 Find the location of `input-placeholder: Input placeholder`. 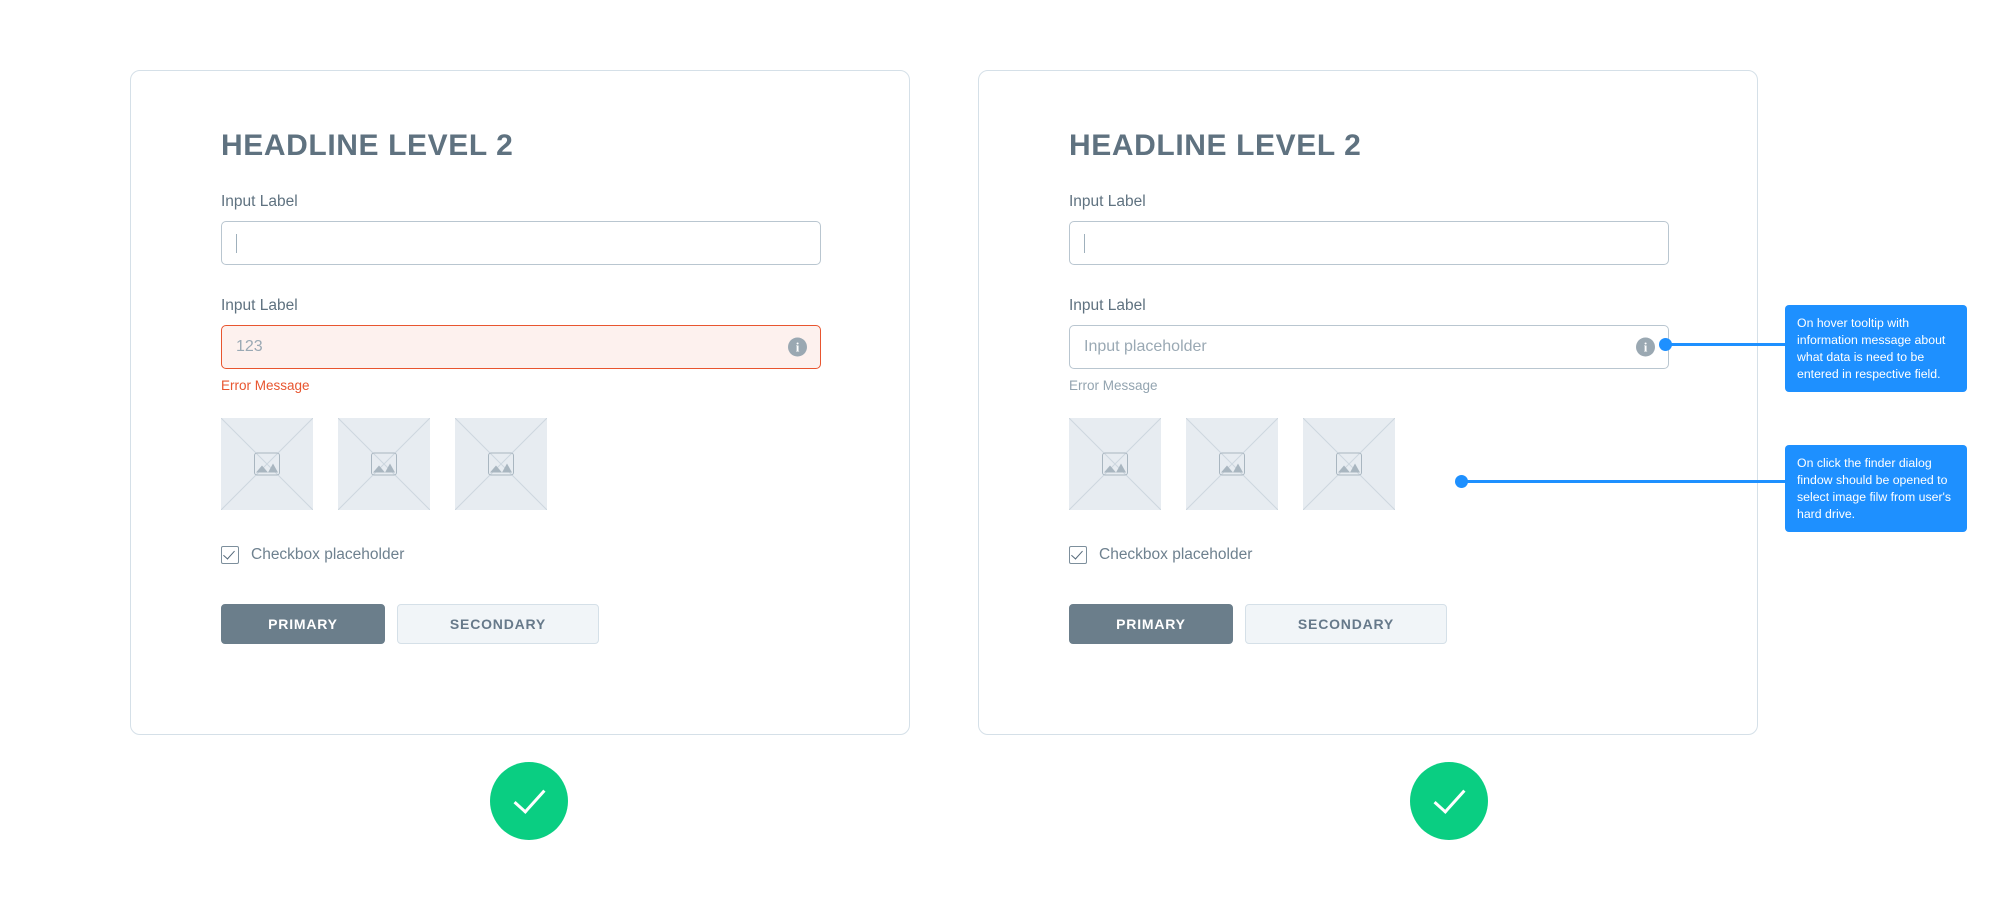

input-placeholder: Input placeholder is located at coordinates (1145, 346).